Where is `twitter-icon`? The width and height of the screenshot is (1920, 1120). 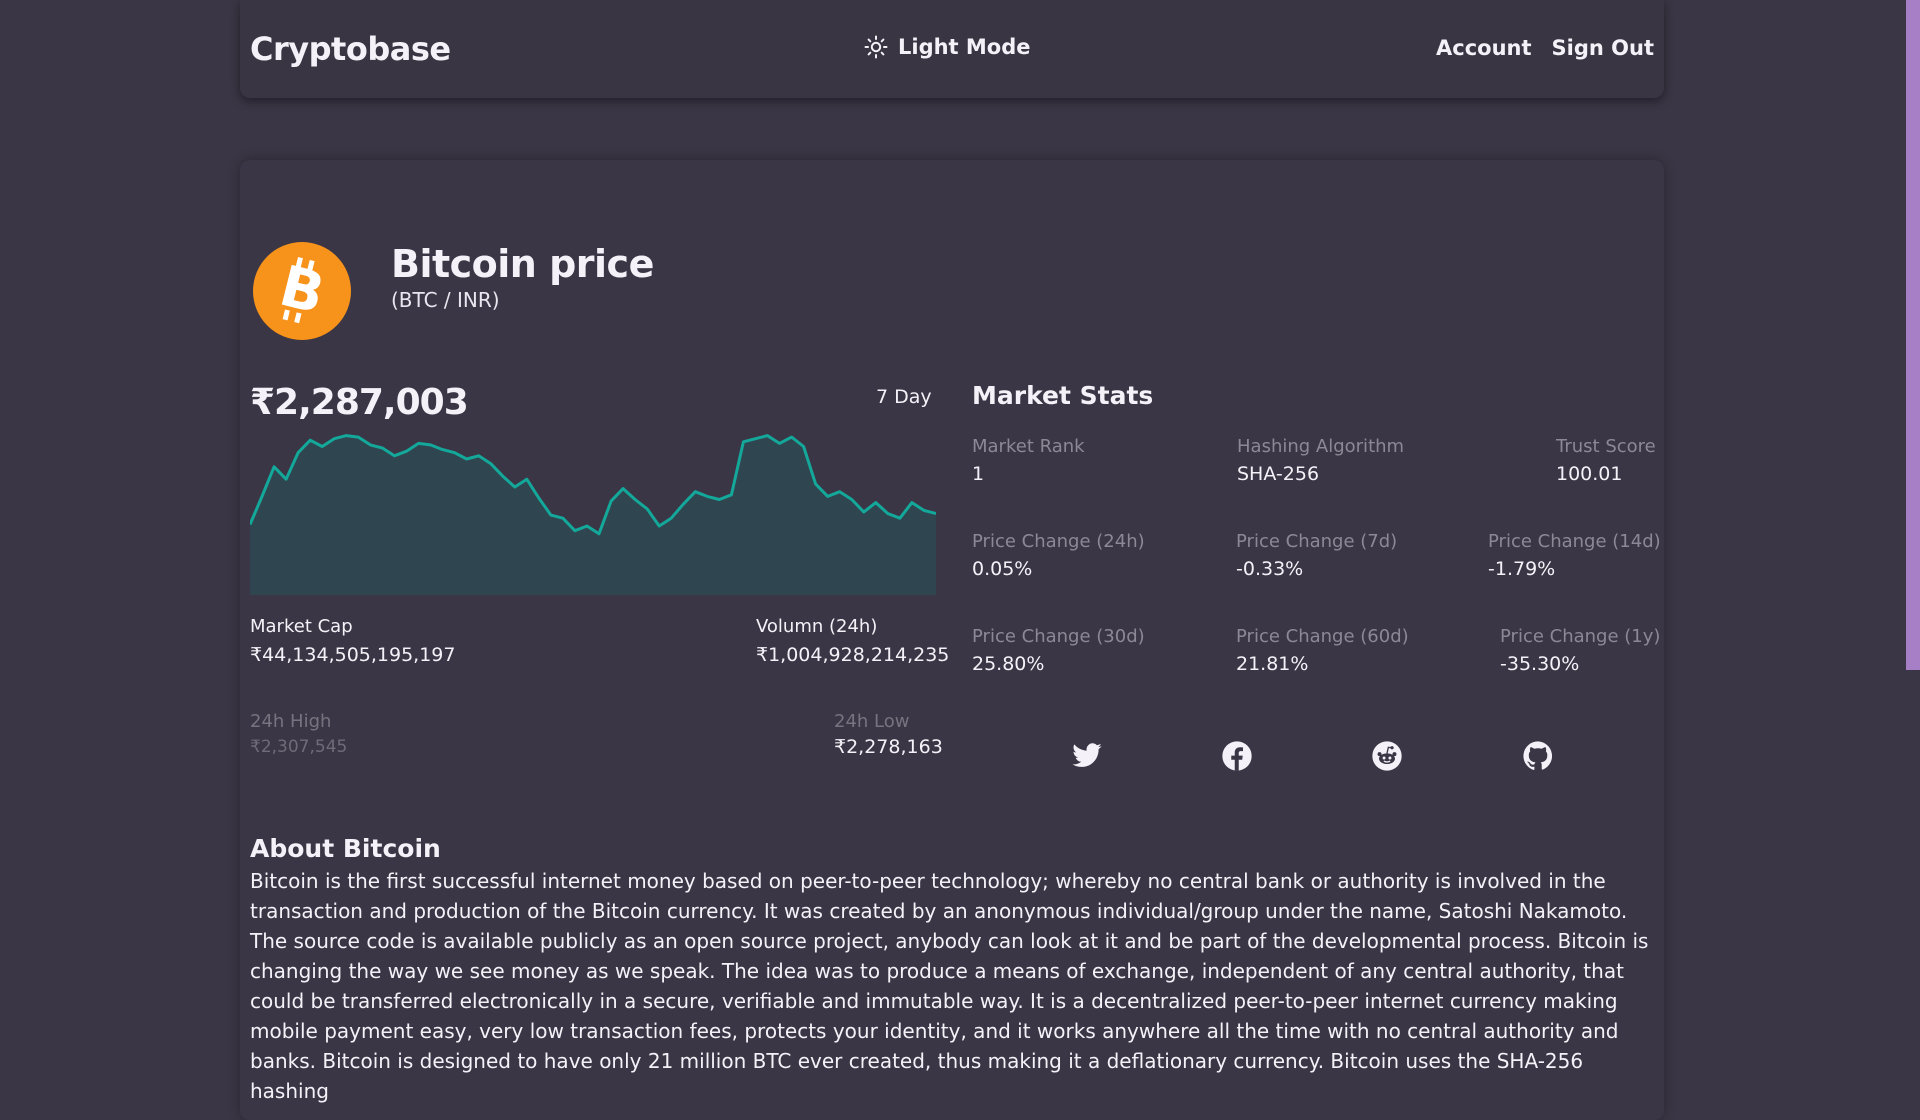 twitter-icon is located at coordinates (1087, 756).